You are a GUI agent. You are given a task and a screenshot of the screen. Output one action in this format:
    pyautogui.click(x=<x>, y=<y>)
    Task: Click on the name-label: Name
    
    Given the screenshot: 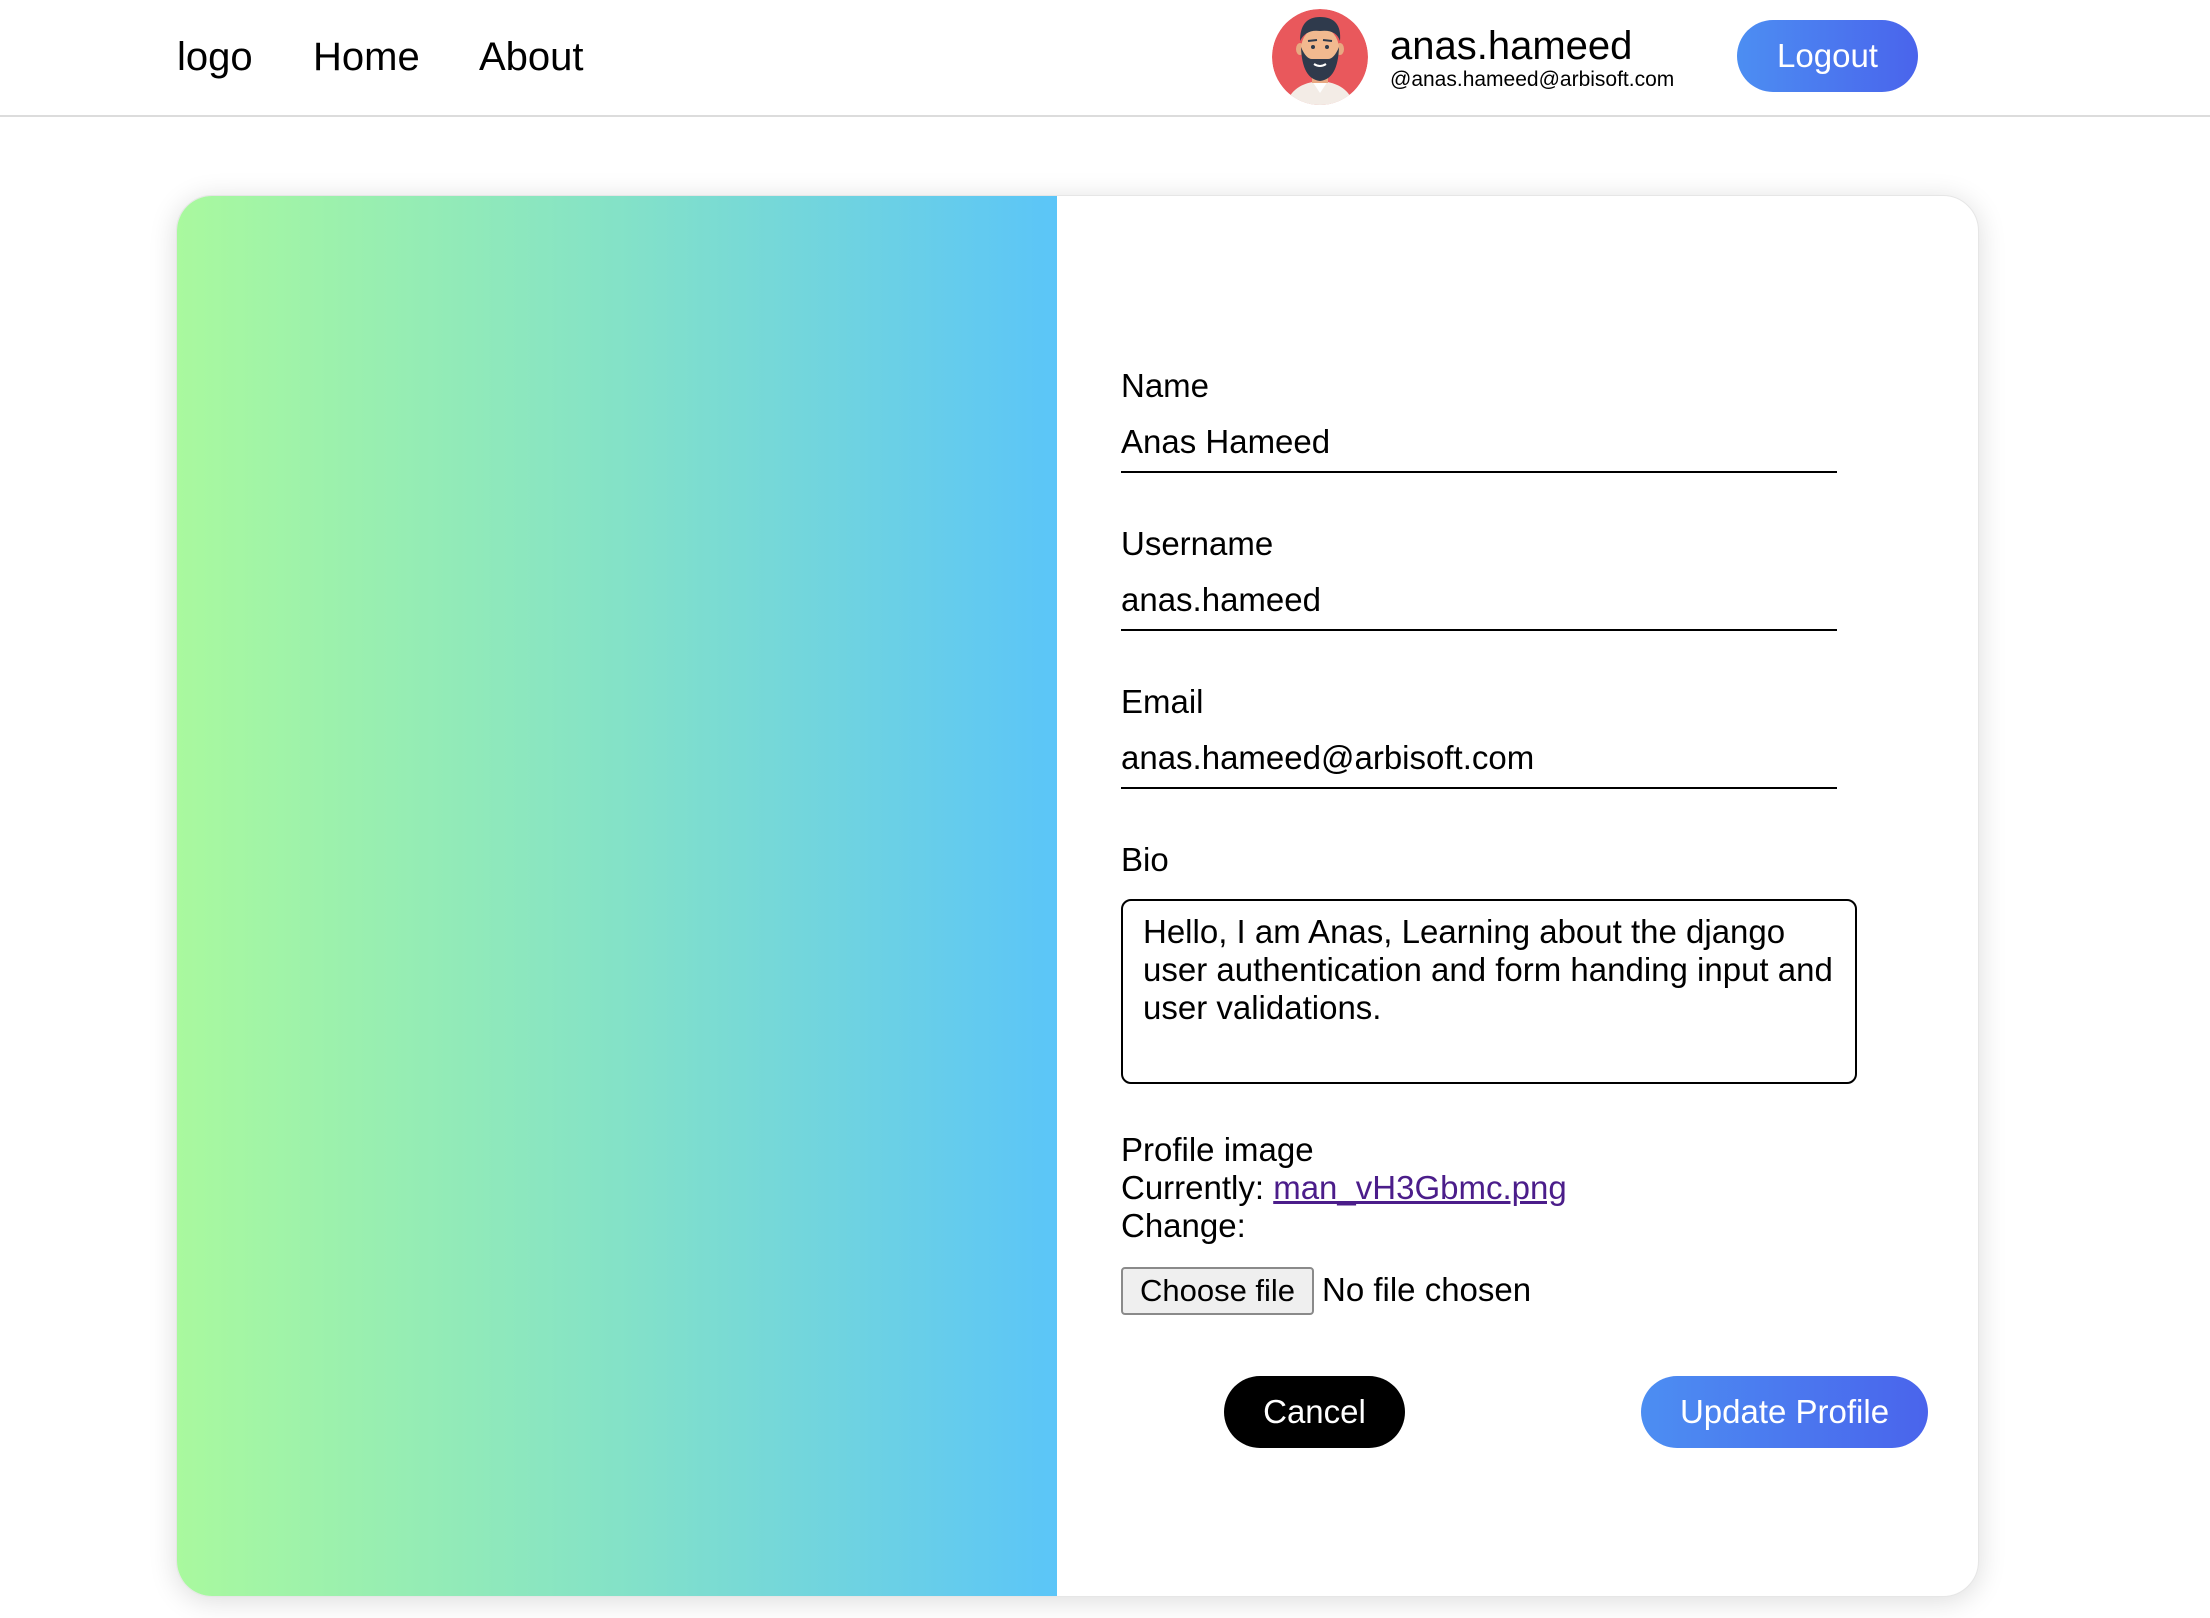 What is the action you would take?
    pyautogui.click(x=1165, y=385)
    